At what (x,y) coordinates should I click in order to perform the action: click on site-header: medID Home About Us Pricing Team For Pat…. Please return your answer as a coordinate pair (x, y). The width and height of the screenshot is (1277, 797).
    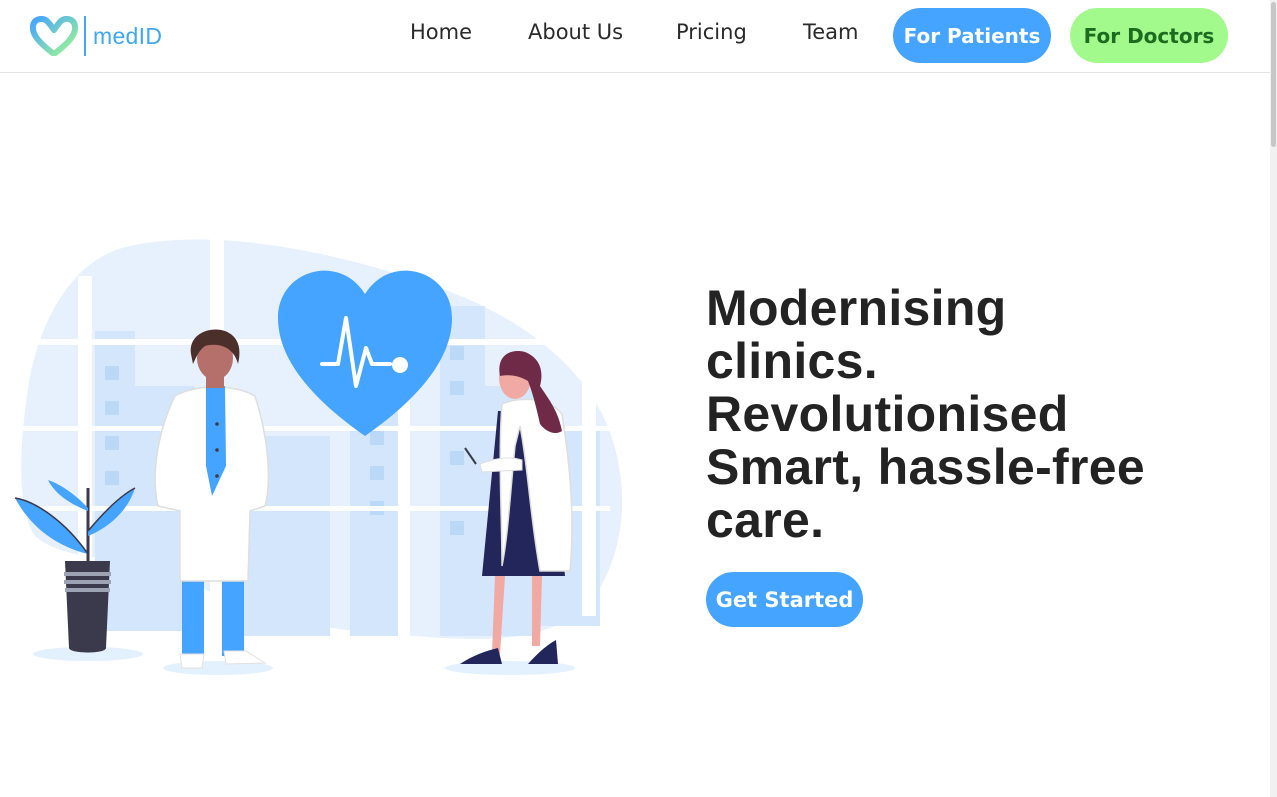
    Looking at the image, I should click on (635, 36).